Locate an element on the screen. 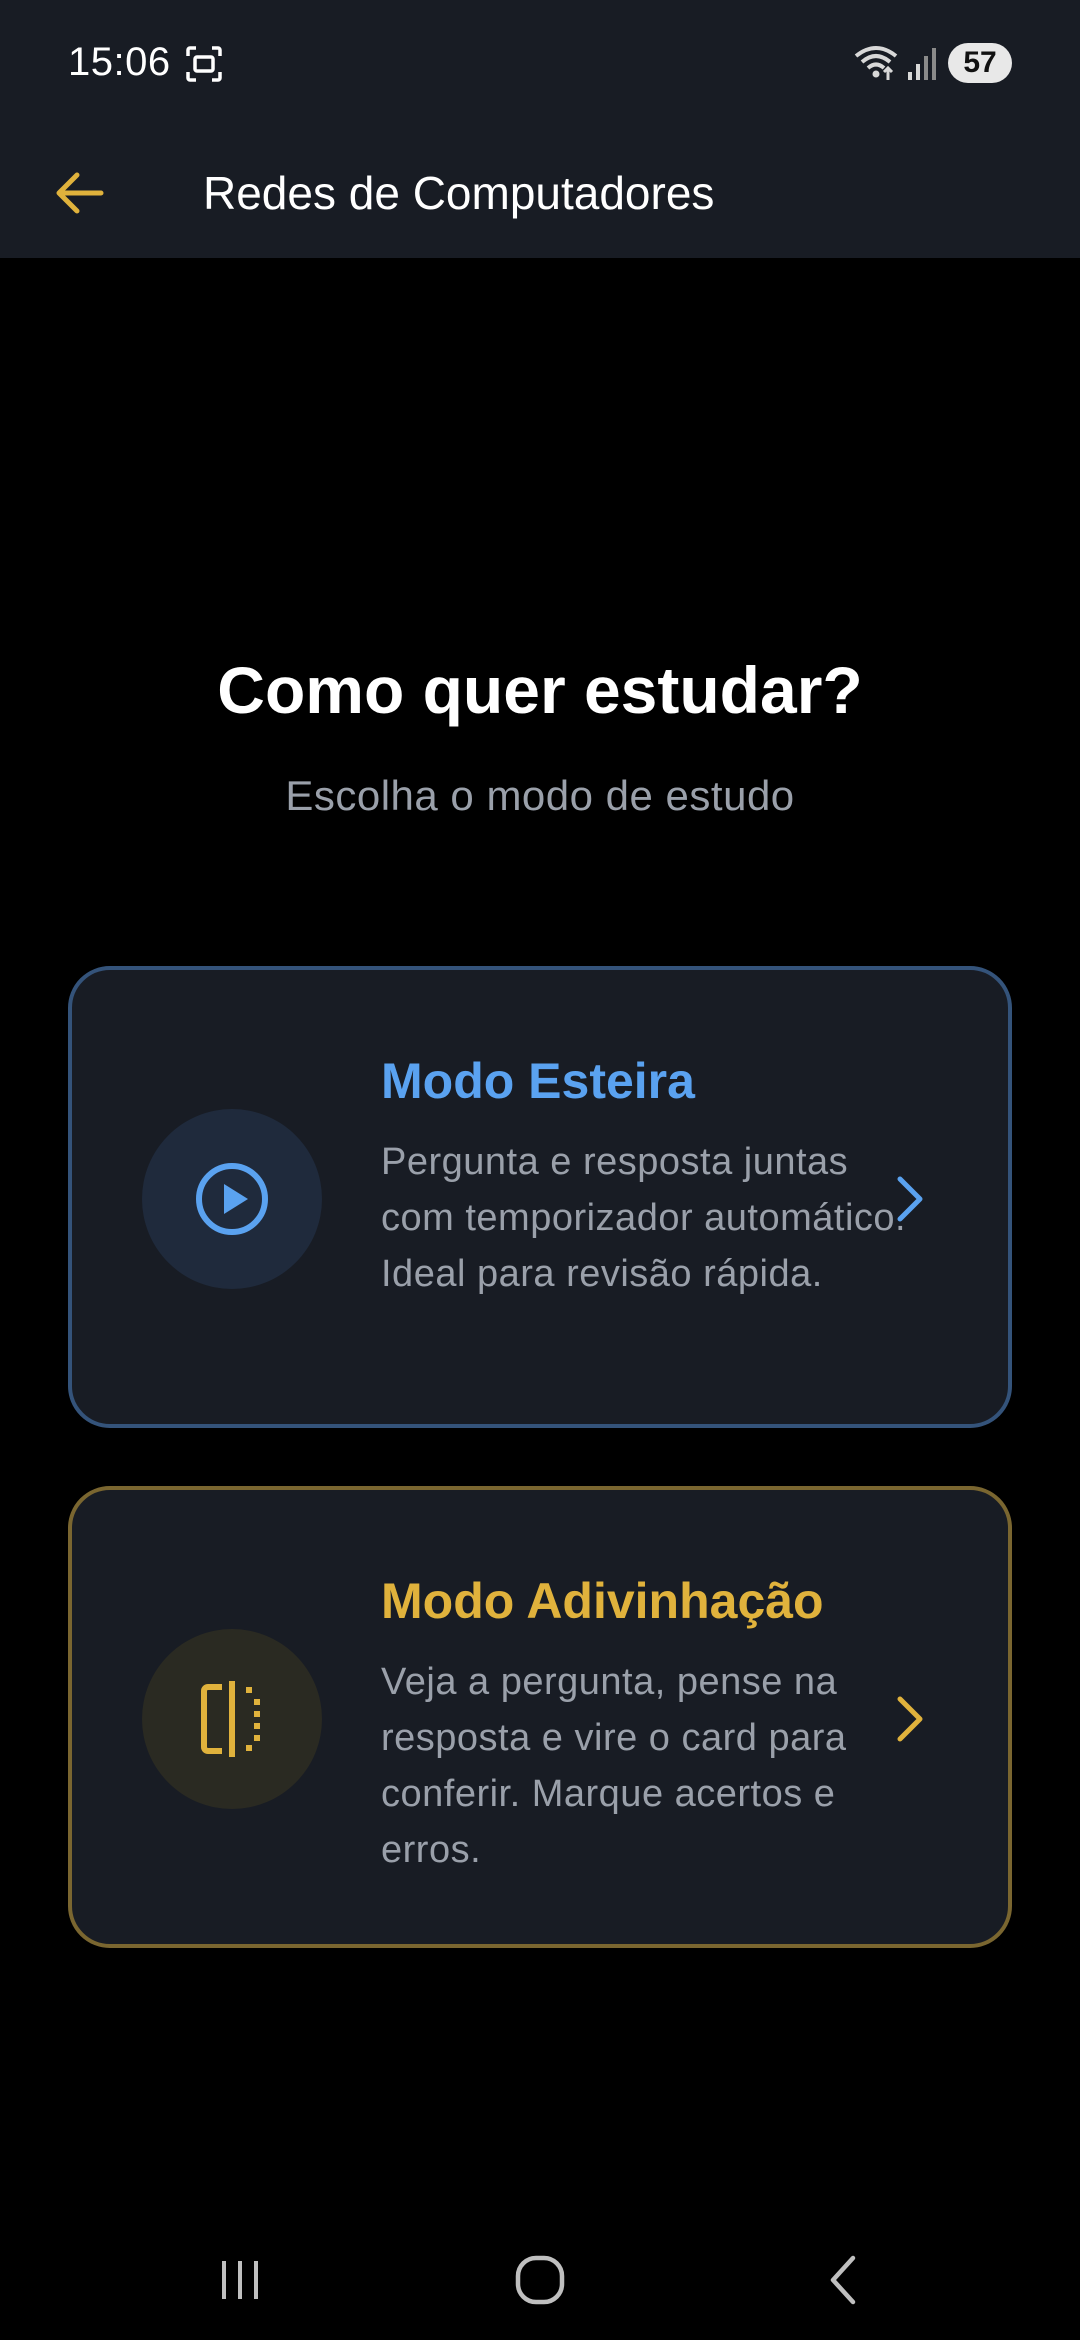 This screenshot has height=2340, width=1080. status-bar: 15:06 57 is located at coordinates (540, 64).